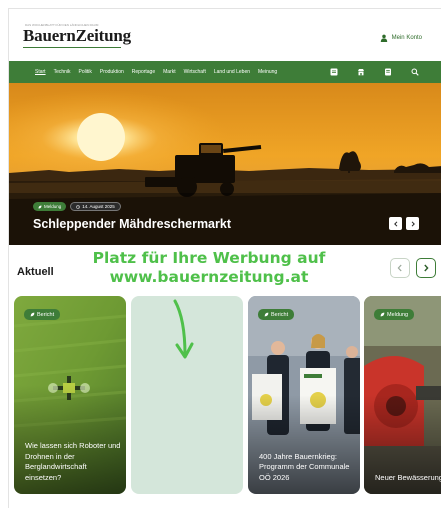 Image resolution: width=441 pixels, height=508 pixels. Describe the element at coordinates (360, 71) in the screenshot. I see `shop-icon` at that location.